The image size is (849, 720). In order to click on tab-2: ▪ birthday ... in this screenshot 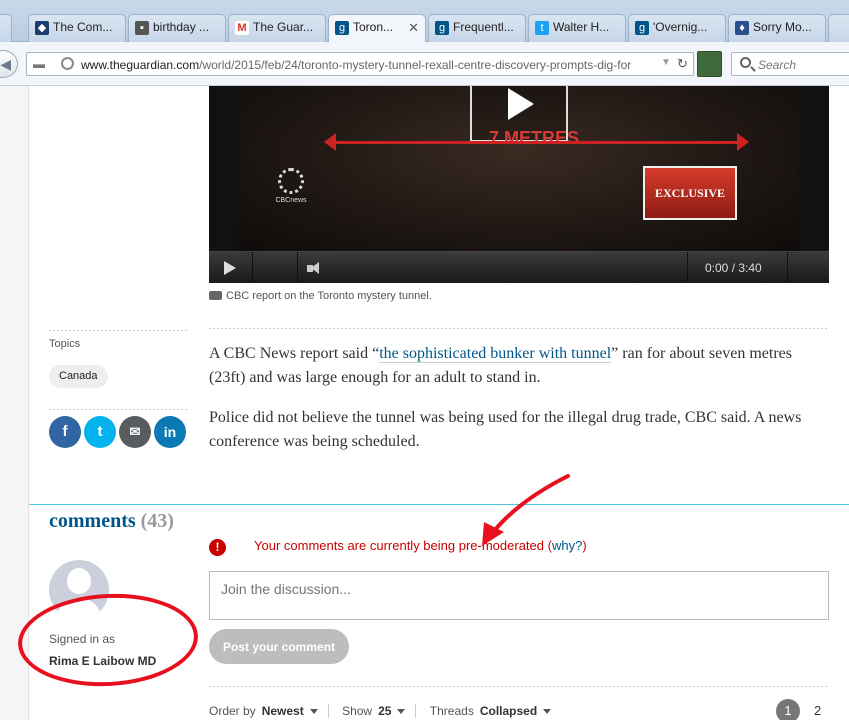, I will do `click(177, 28)`.